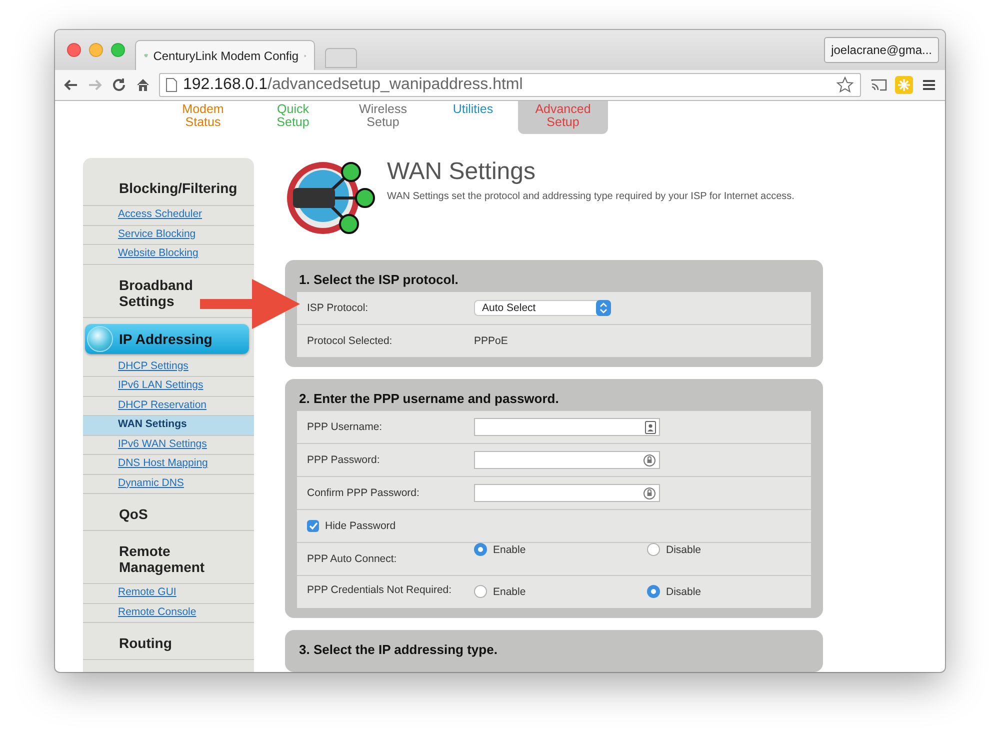 The width and height of the screenshot is (1000, 752). Describe the element at coordinates (360, 526) in the screenshot. I see `checkbox-label: Hide Password` at that location.